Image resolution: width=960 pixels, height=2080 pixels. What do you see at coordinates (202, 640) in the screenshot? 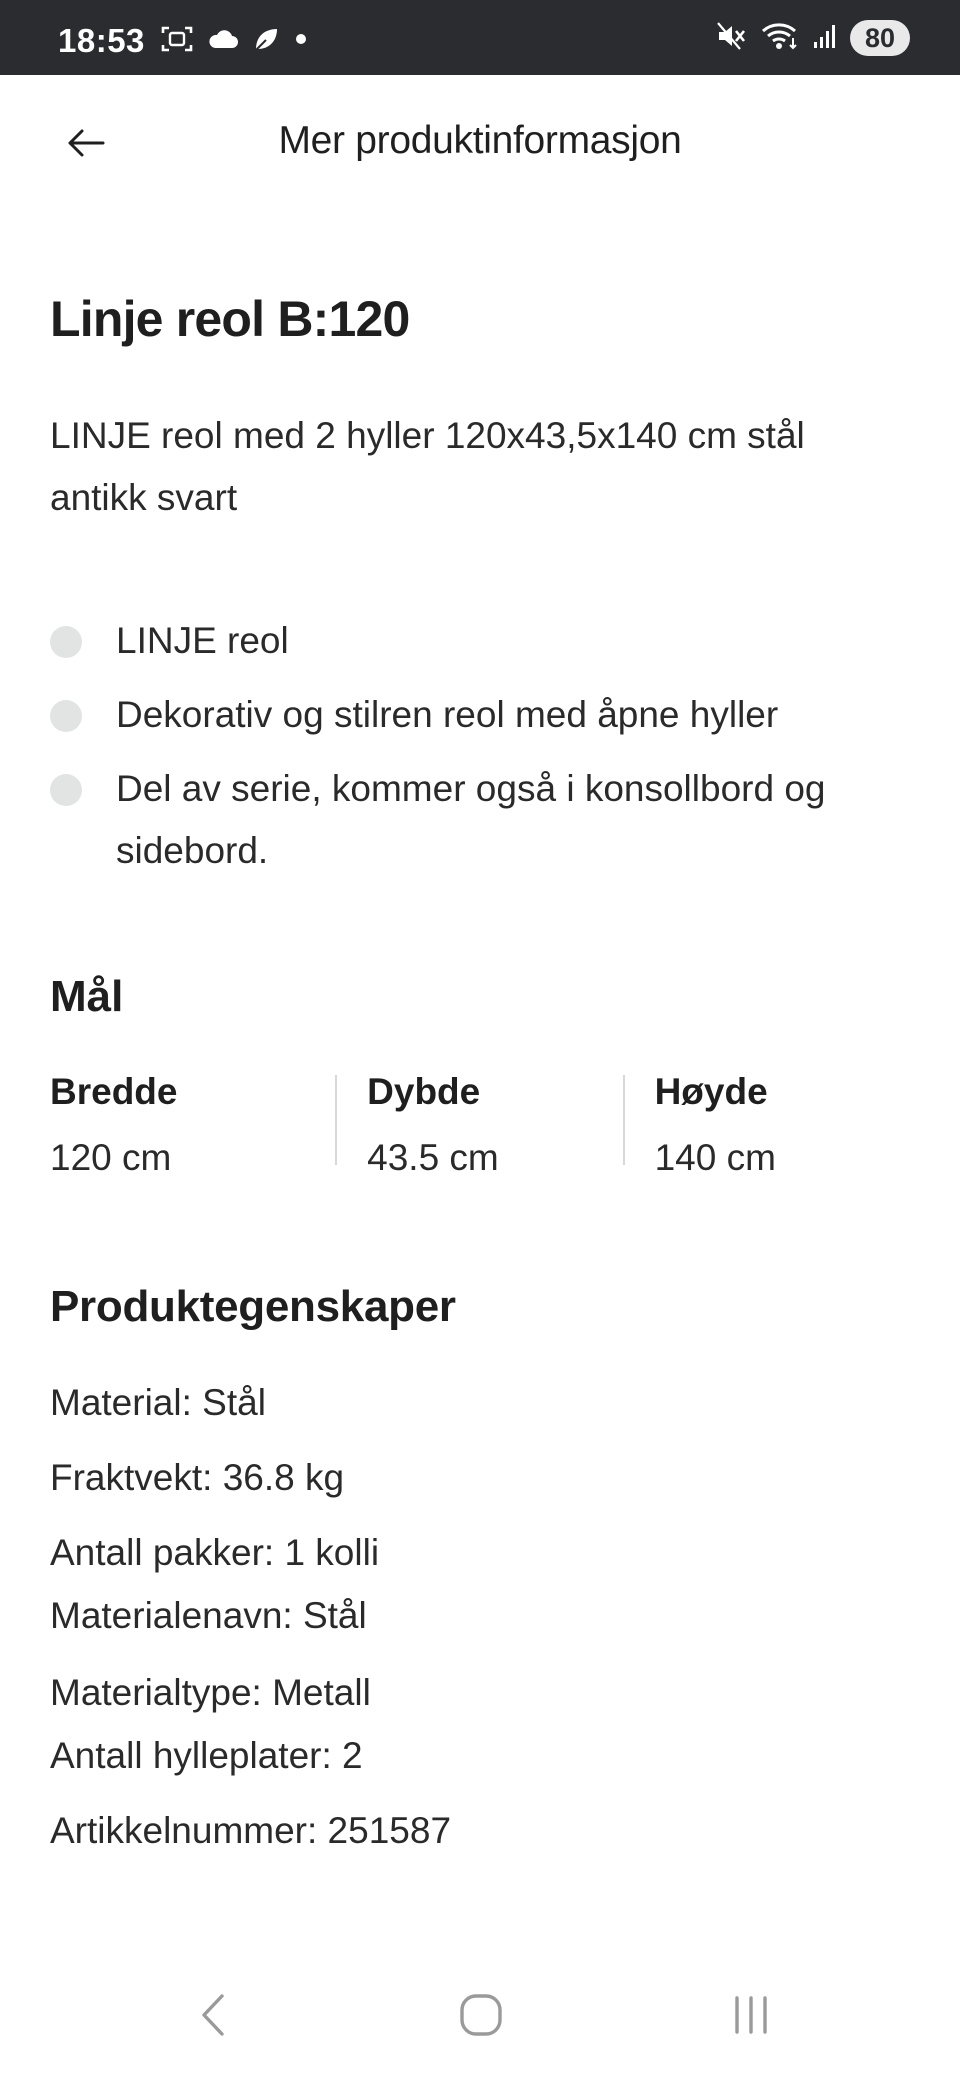
I see `list-item-text: LINJE reol` at bounding box center [202, 640].